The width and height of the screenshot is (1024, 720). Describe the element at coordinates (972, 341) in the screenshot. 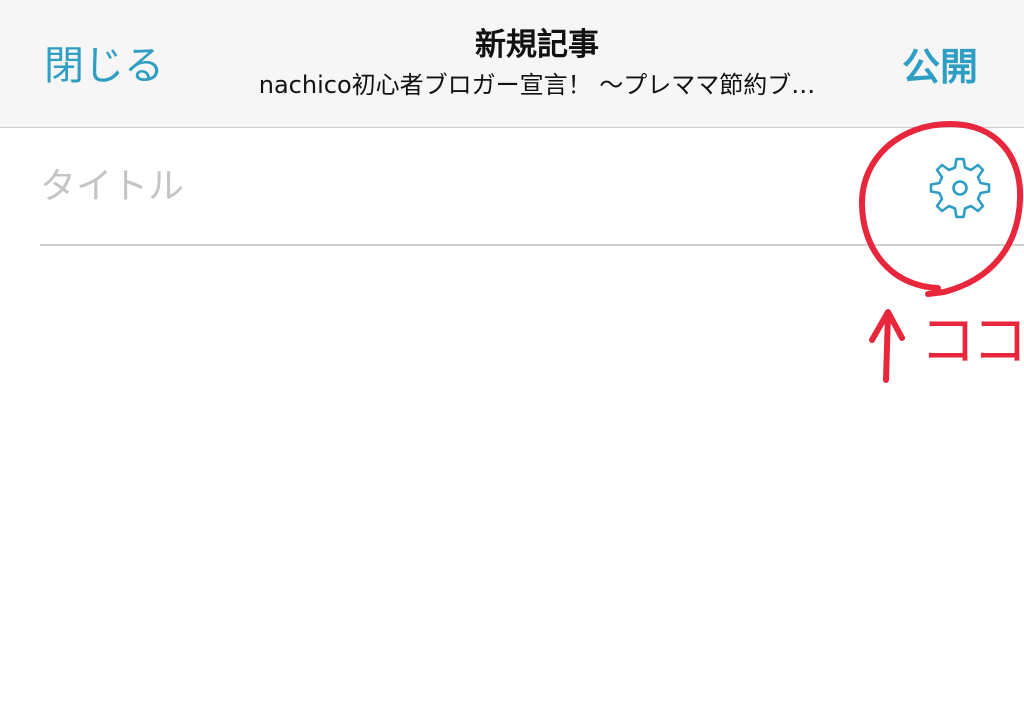

I see `annotation-label: ココ` at that location.